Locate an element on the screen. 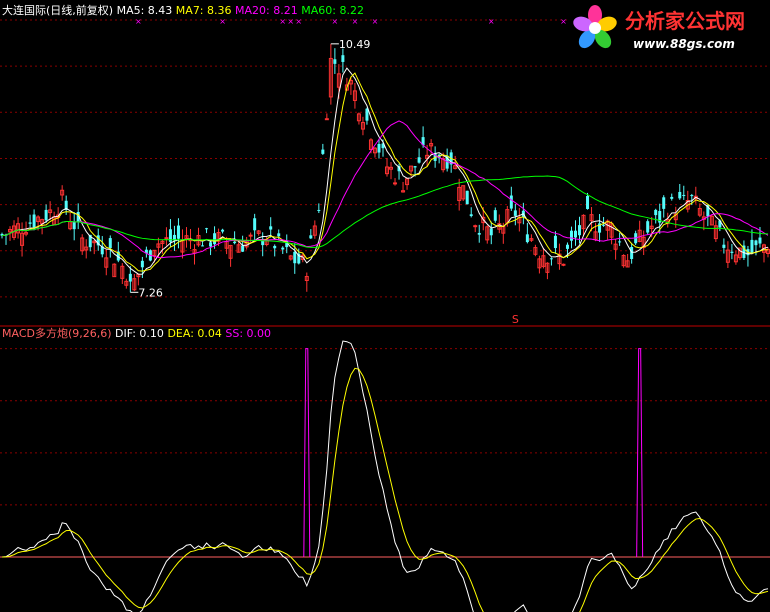 This screenshot has width=770, height=612. brand-logo: 分析家公式网 www.88gs.com is located at coordinates (668, 28).